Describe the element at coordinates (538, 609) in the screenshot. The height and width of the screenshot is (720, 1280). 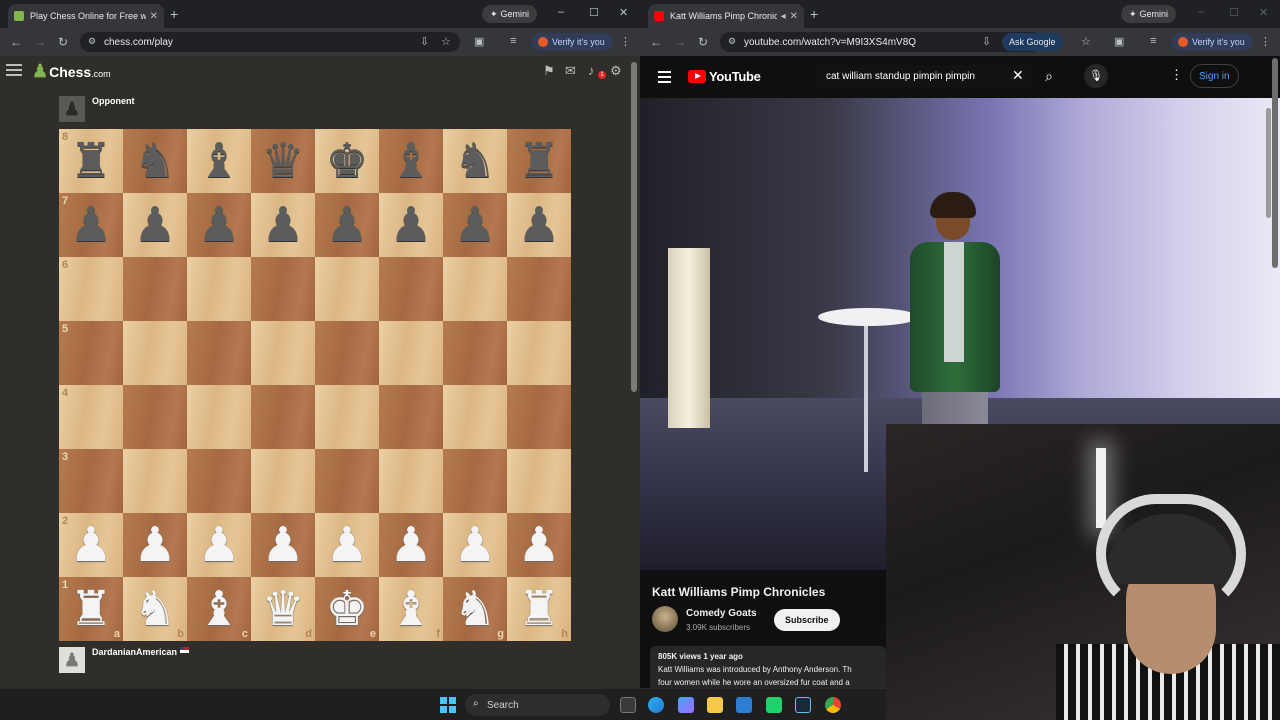
I see `white-rook-icon: ♜` at that location.